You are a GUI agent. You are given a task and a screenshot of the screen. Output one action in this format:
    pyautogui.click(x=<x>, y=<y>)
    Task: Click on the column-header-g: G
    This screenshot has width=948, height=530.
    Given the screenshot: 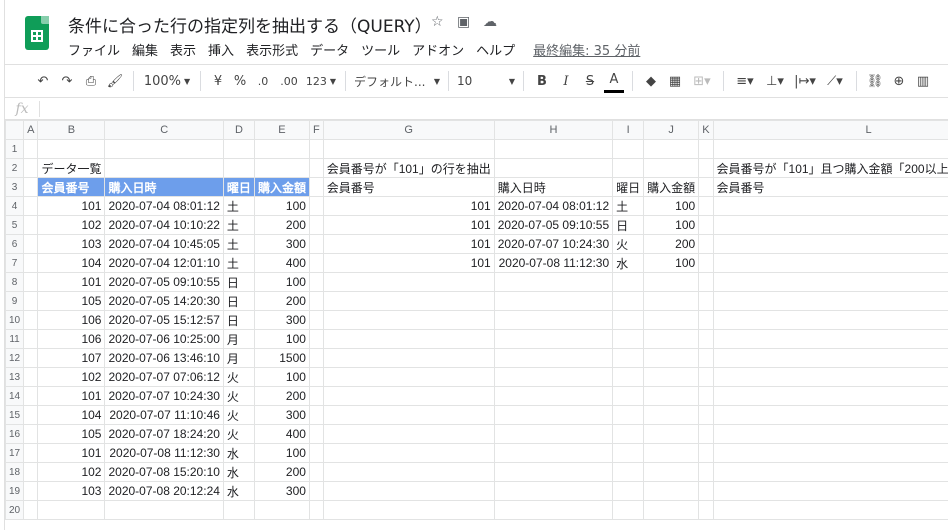 What is the action you would take?
    pyautogui.click(x=408, y=130)
    